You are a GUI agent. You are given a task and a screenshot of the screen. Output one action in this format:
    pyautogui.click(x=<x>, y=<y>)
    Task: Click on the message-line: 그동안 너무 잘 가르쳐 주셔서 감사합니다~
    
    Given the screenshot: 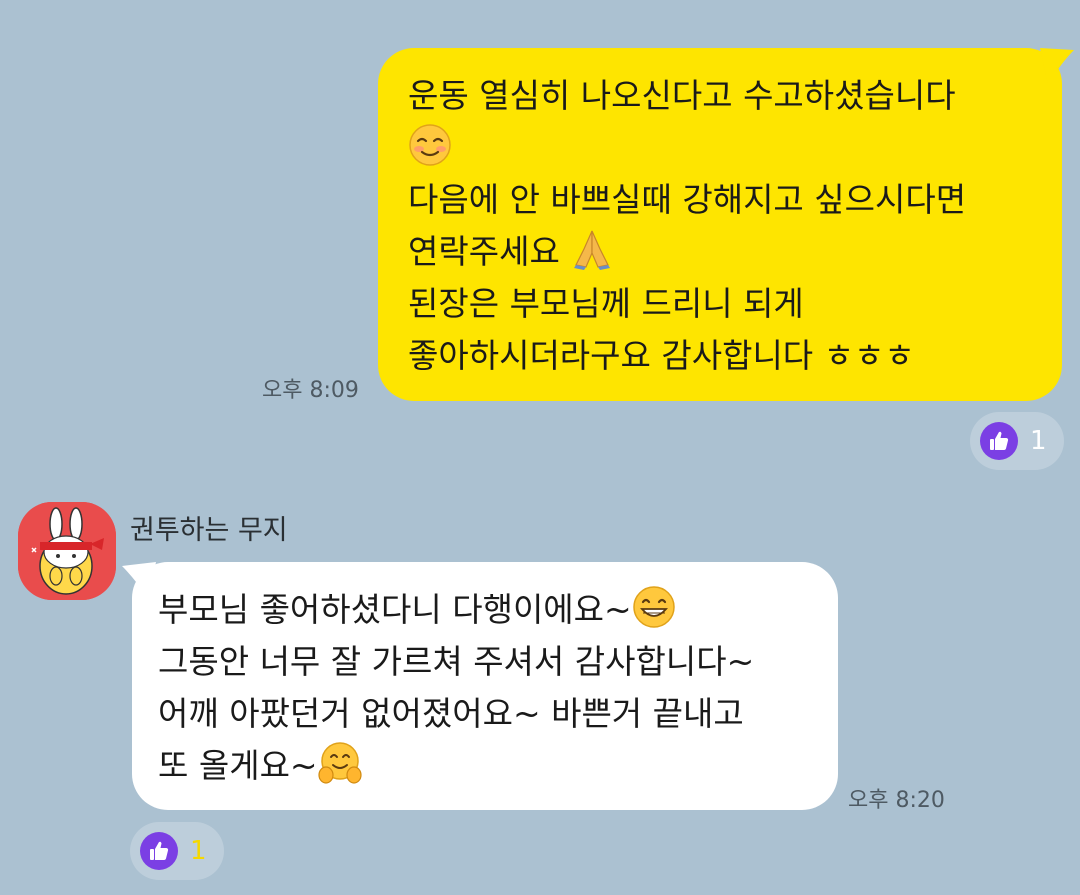 What is the action you would take?
    pyautogui.click(x=456, y=661)
    